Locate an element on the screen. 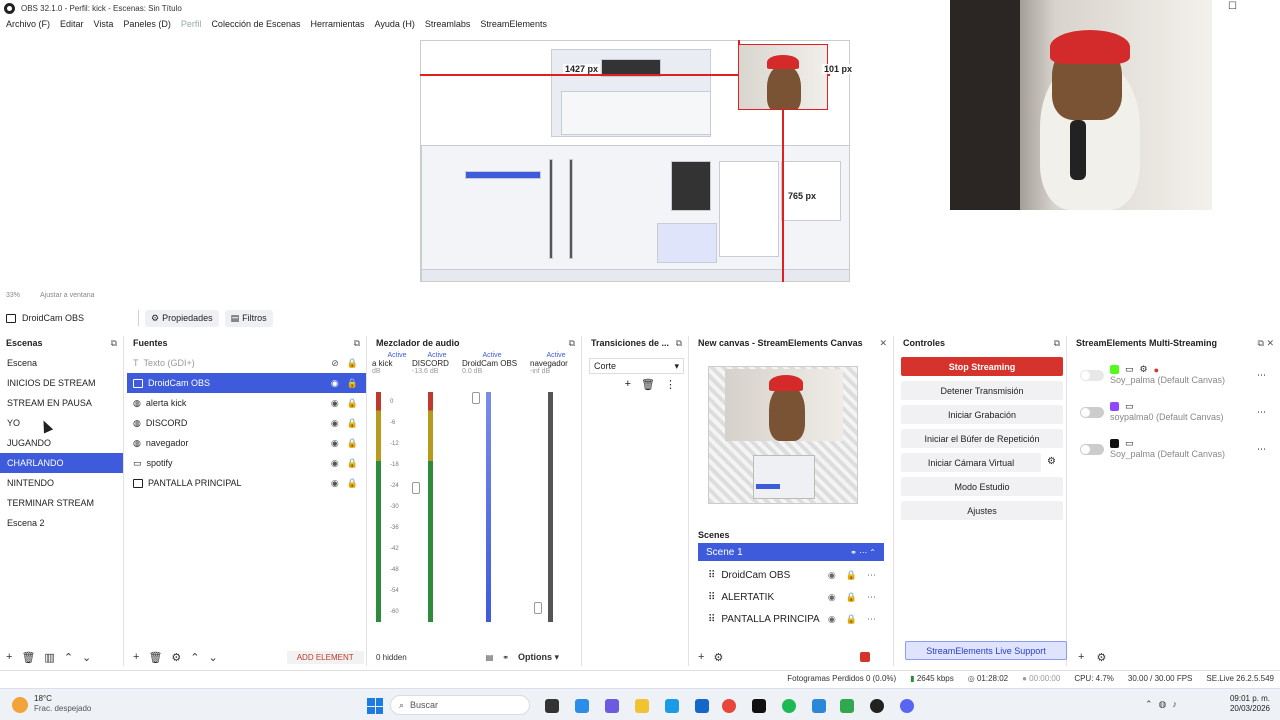  channel-name: DISCORD is located at coordinates (437, 363).